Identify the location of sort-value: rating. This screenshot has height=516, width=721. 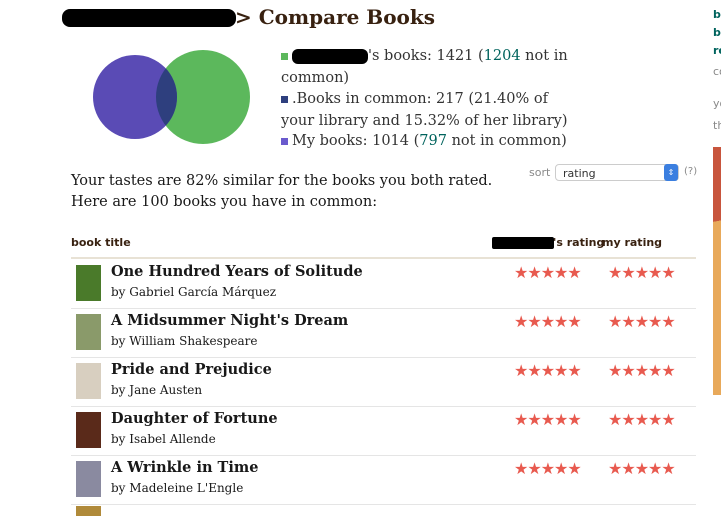
(579, 173).